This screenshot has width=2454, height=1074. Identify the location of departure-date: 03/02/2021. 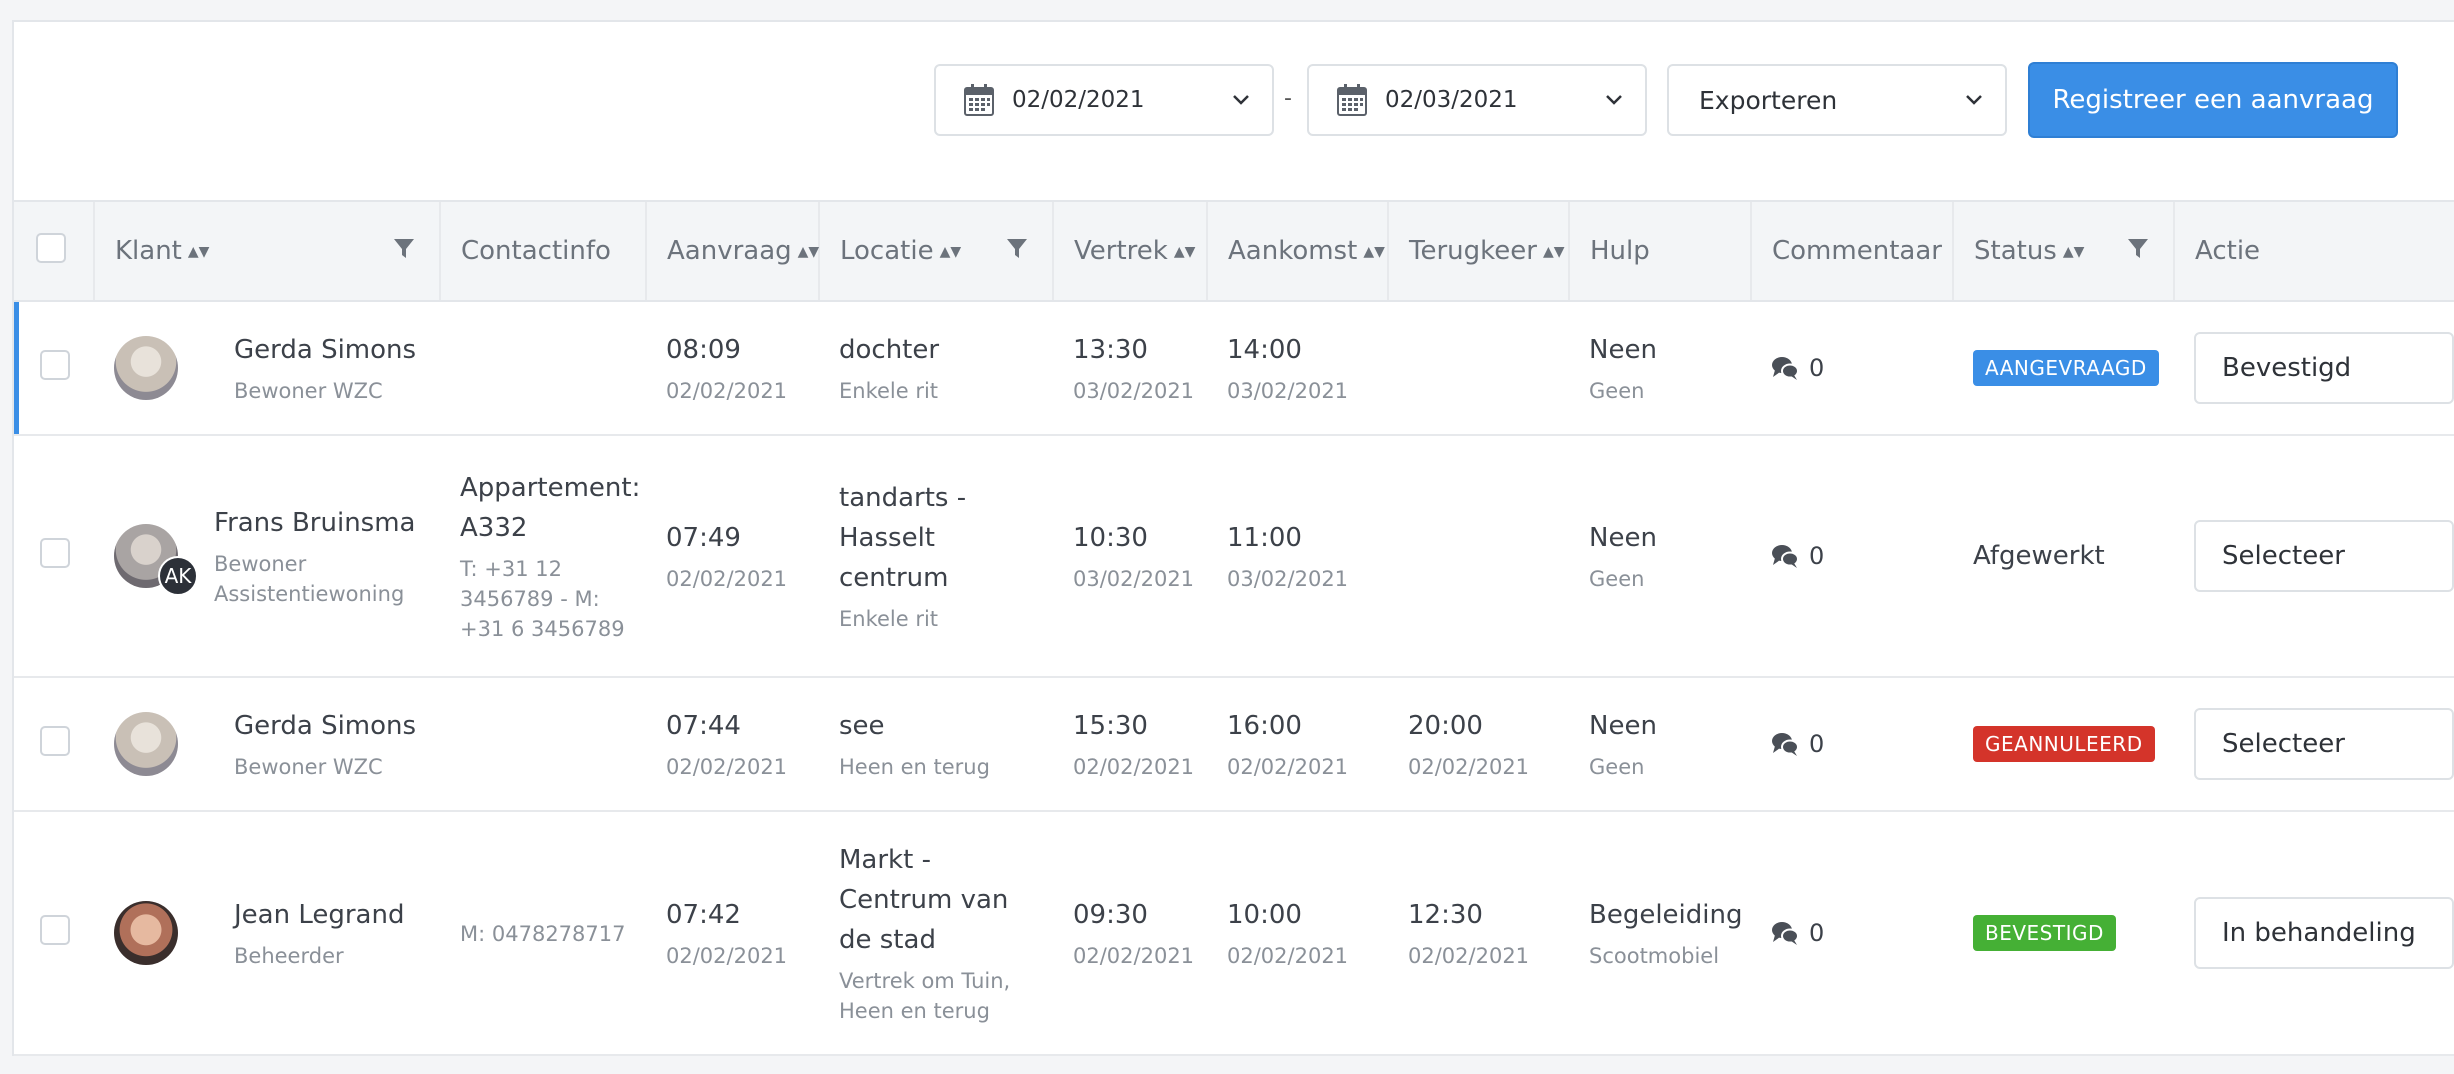
(1134, 391).